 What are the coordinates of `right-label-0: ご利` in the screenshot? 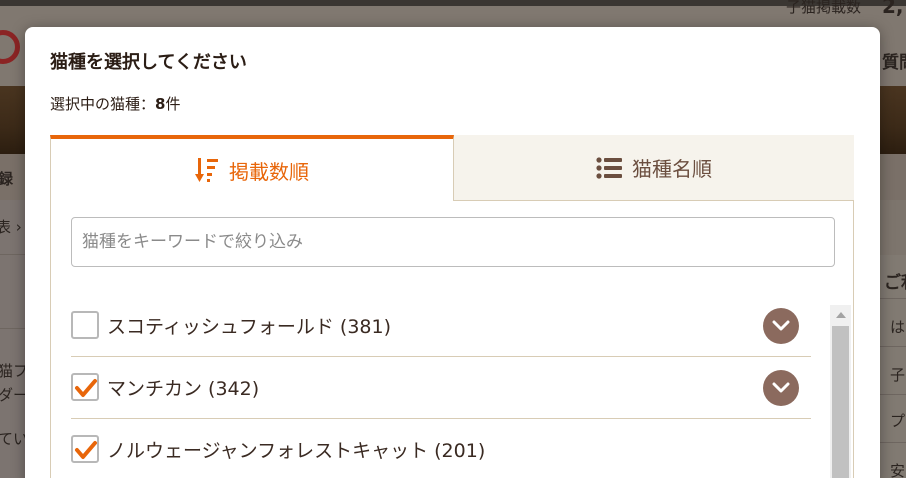 It's located at (895, 283).